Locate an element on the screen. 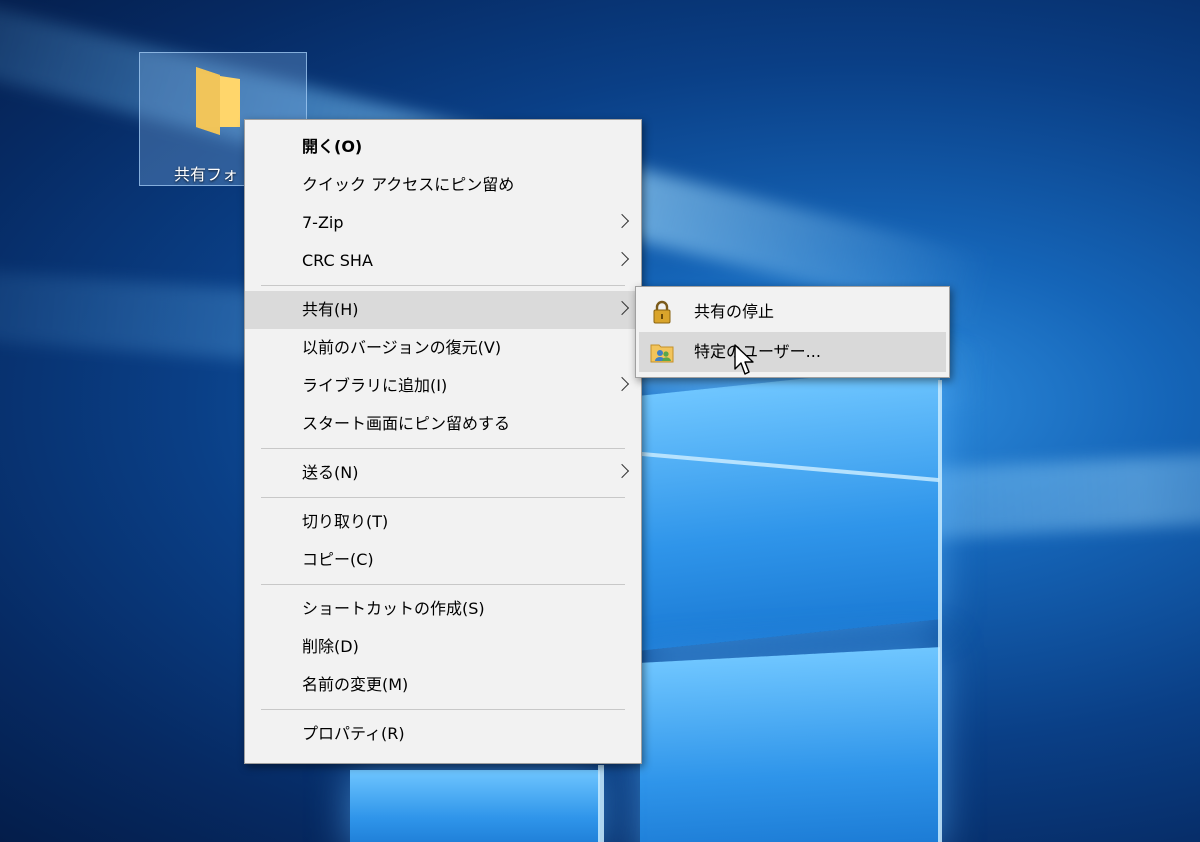  menu-item-cut: 切り取り(T) is located at coordinates (443, 522).